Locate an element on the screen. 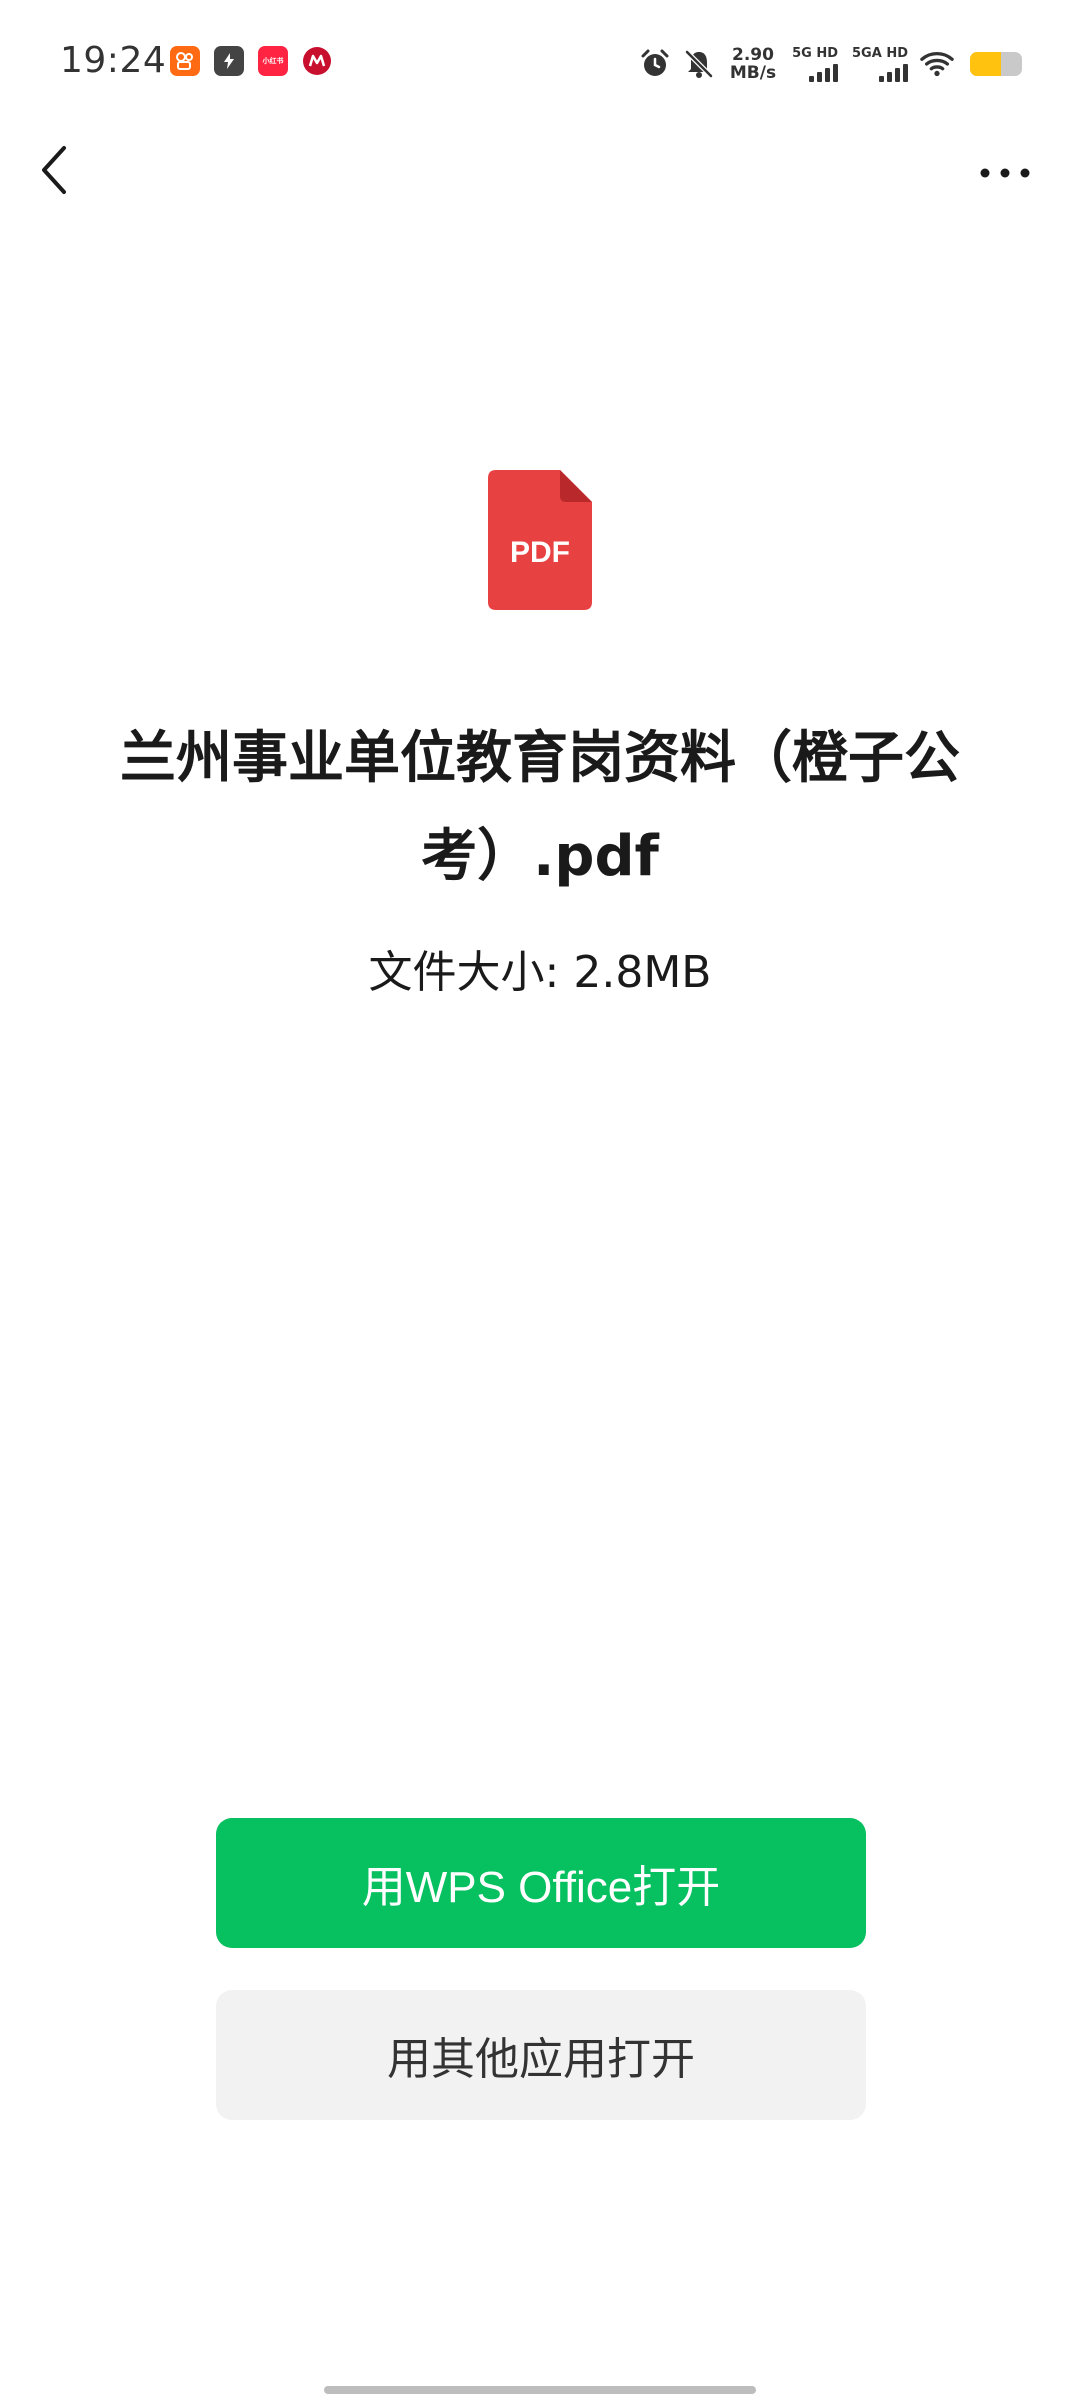 The image size is (1080, 2400). file-name: 兰州事业单位教育岗资料（橙子公考）.pdf is located at coordinates (540, 807).